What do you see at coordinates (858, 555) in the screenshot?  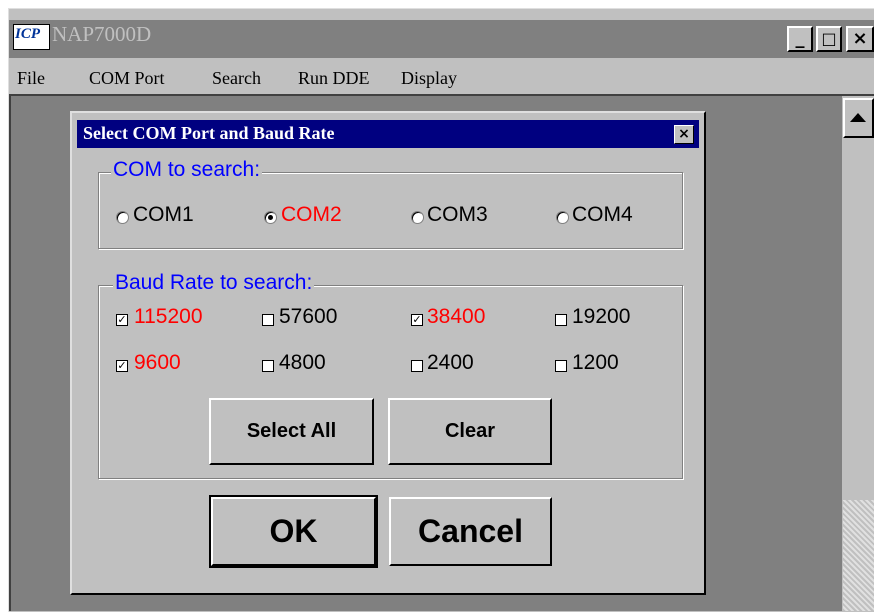 I see `scroll-track` at bounding box center [858, 555].